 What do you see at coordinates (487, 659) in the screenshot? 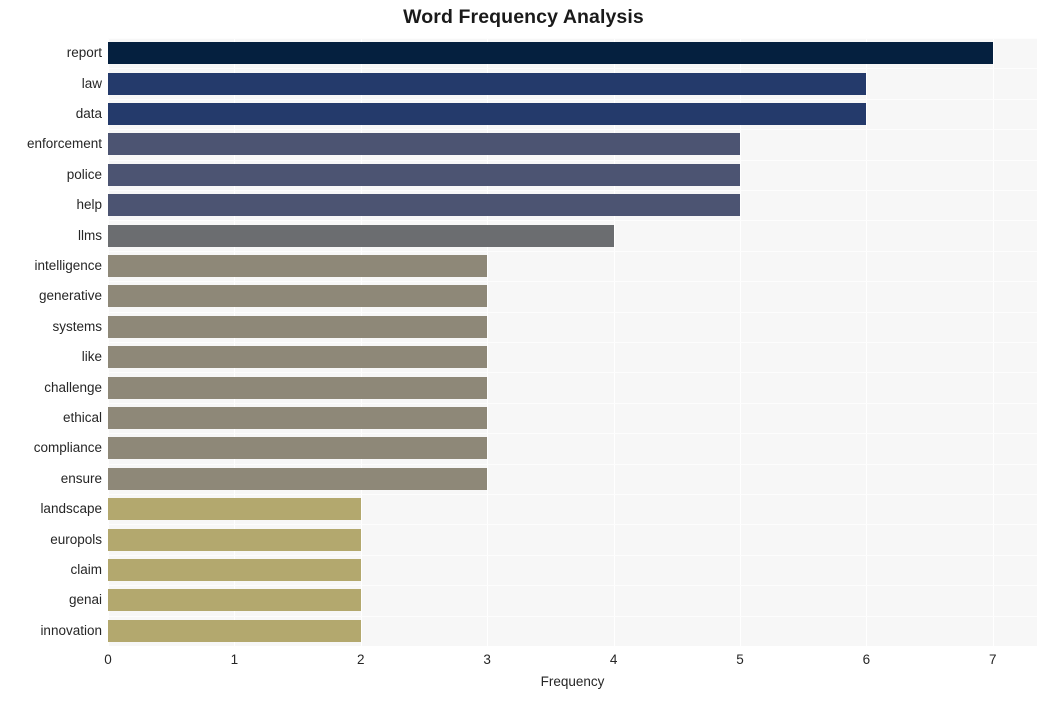
I see `x-tick-label: 3` at bounding box center [487, 659].